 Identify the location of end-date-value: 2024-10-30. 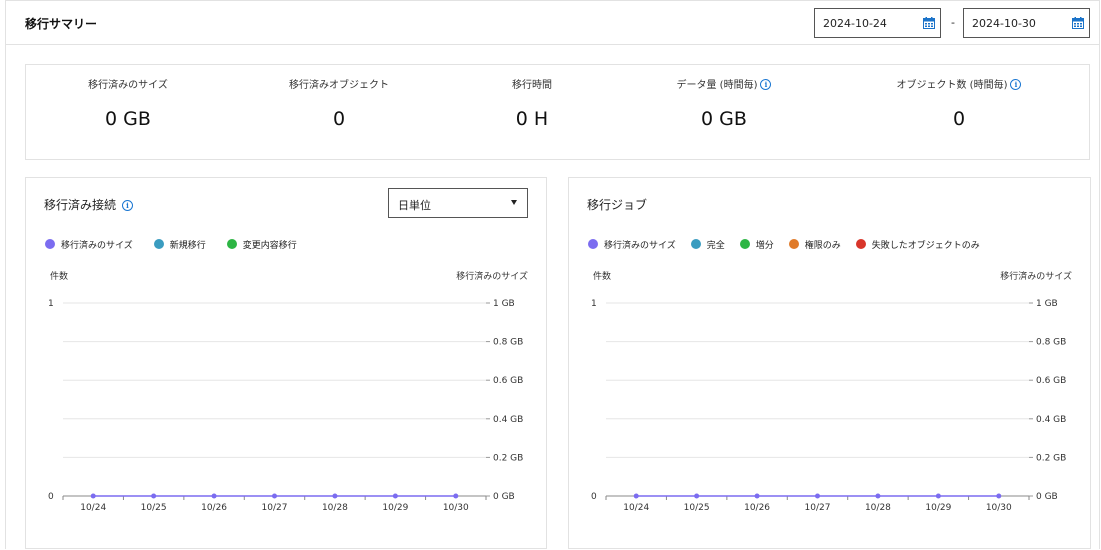
(1004, 23).